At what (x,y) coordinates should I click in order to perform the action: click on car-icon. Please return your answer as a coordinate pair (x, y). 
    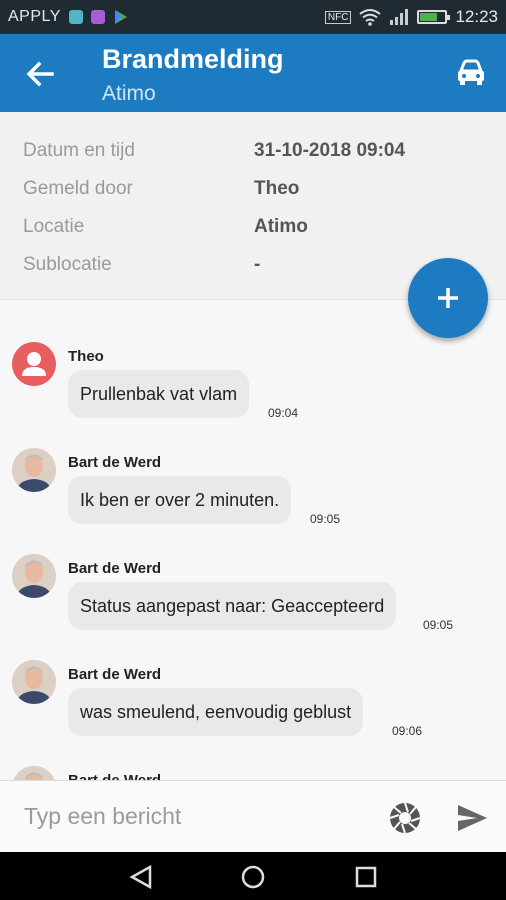
    Looking at the image, I should click on (471, 73).